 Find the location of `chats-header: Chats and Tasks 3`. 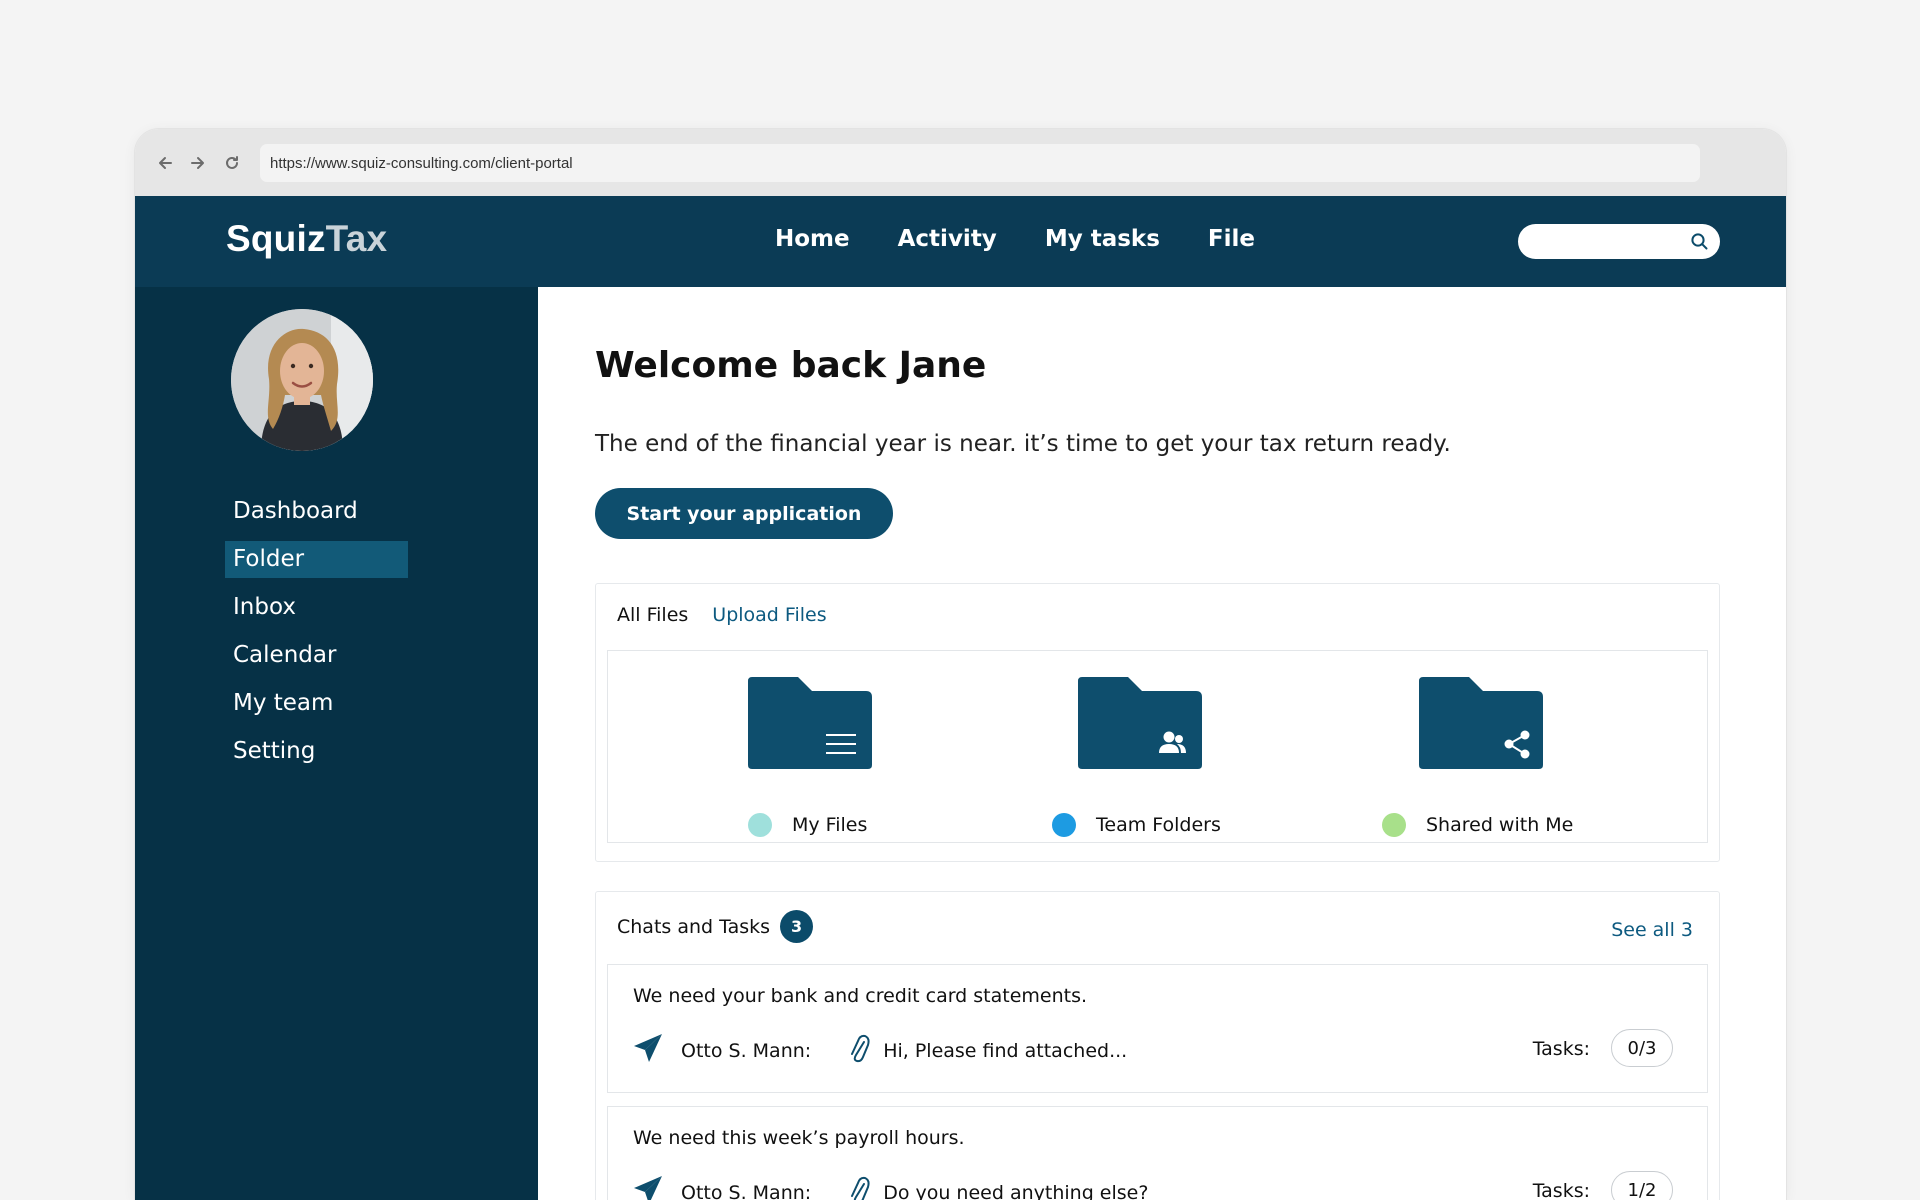

chats-header: Chats and Tasks 3 is located at coordinates (715, 926).